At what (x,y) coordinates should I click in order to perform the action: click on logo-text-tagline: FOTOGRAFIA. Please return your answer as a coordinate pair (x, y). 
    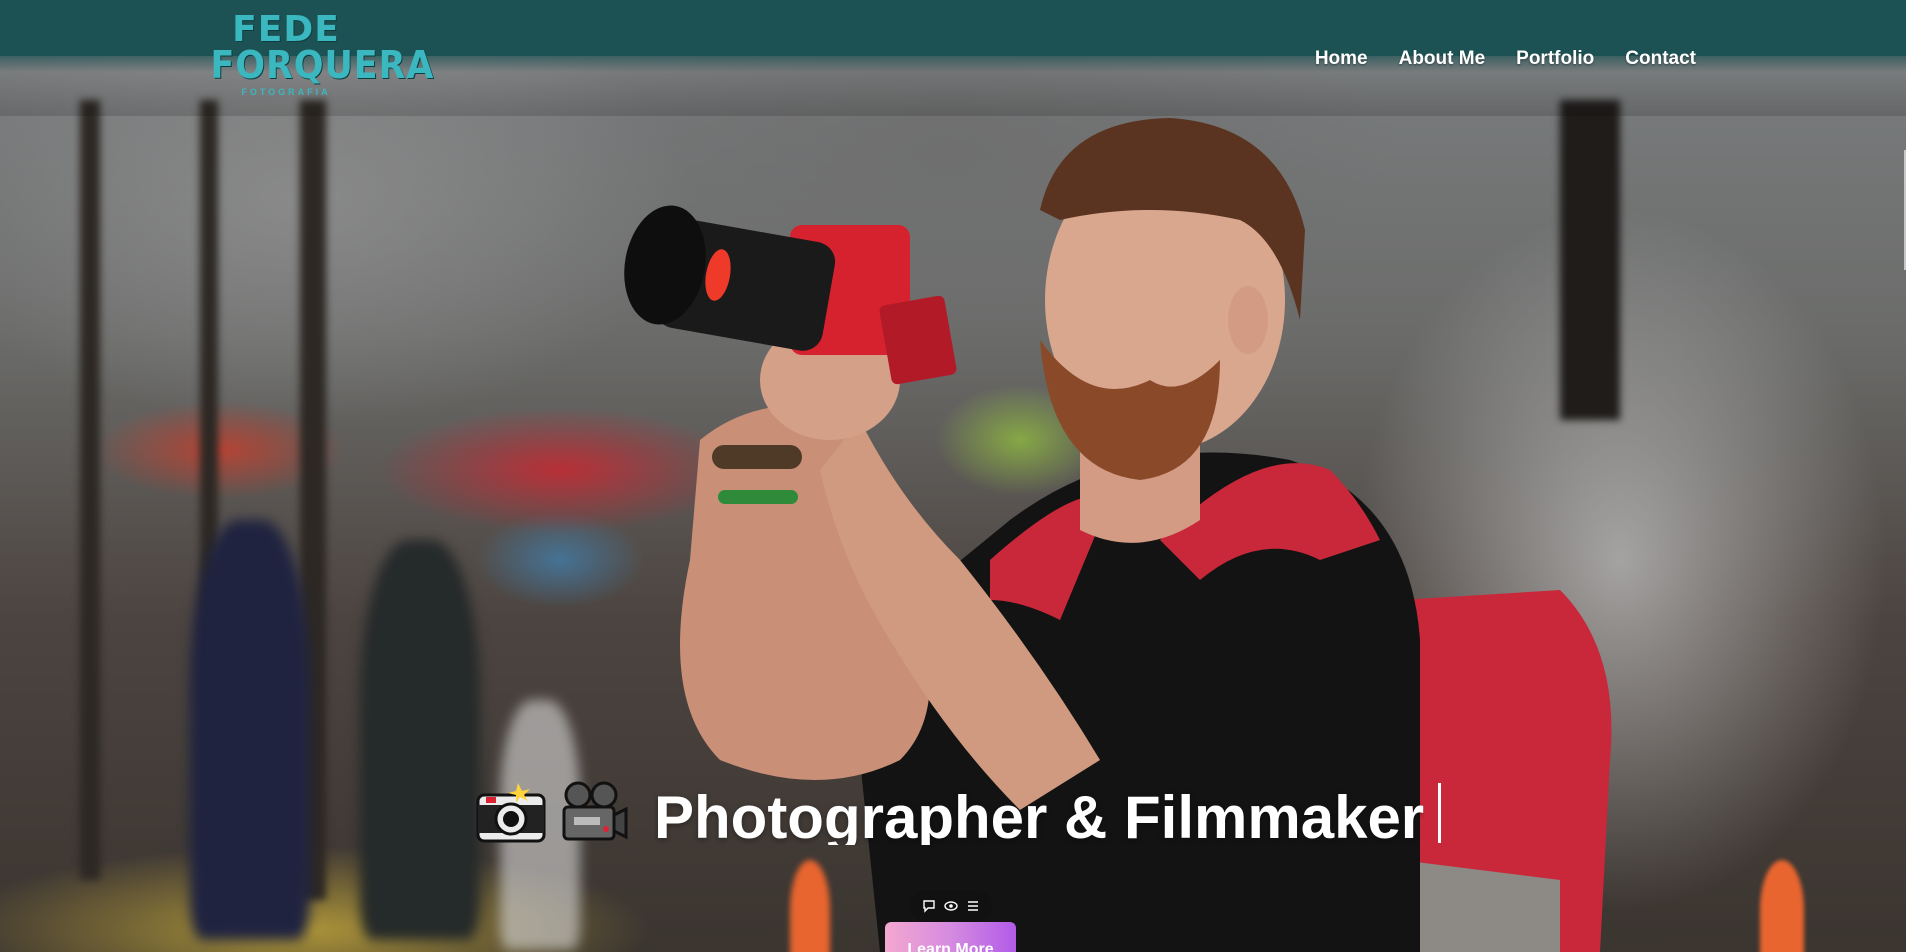
    Looking at the image, I should click on (286, 92).